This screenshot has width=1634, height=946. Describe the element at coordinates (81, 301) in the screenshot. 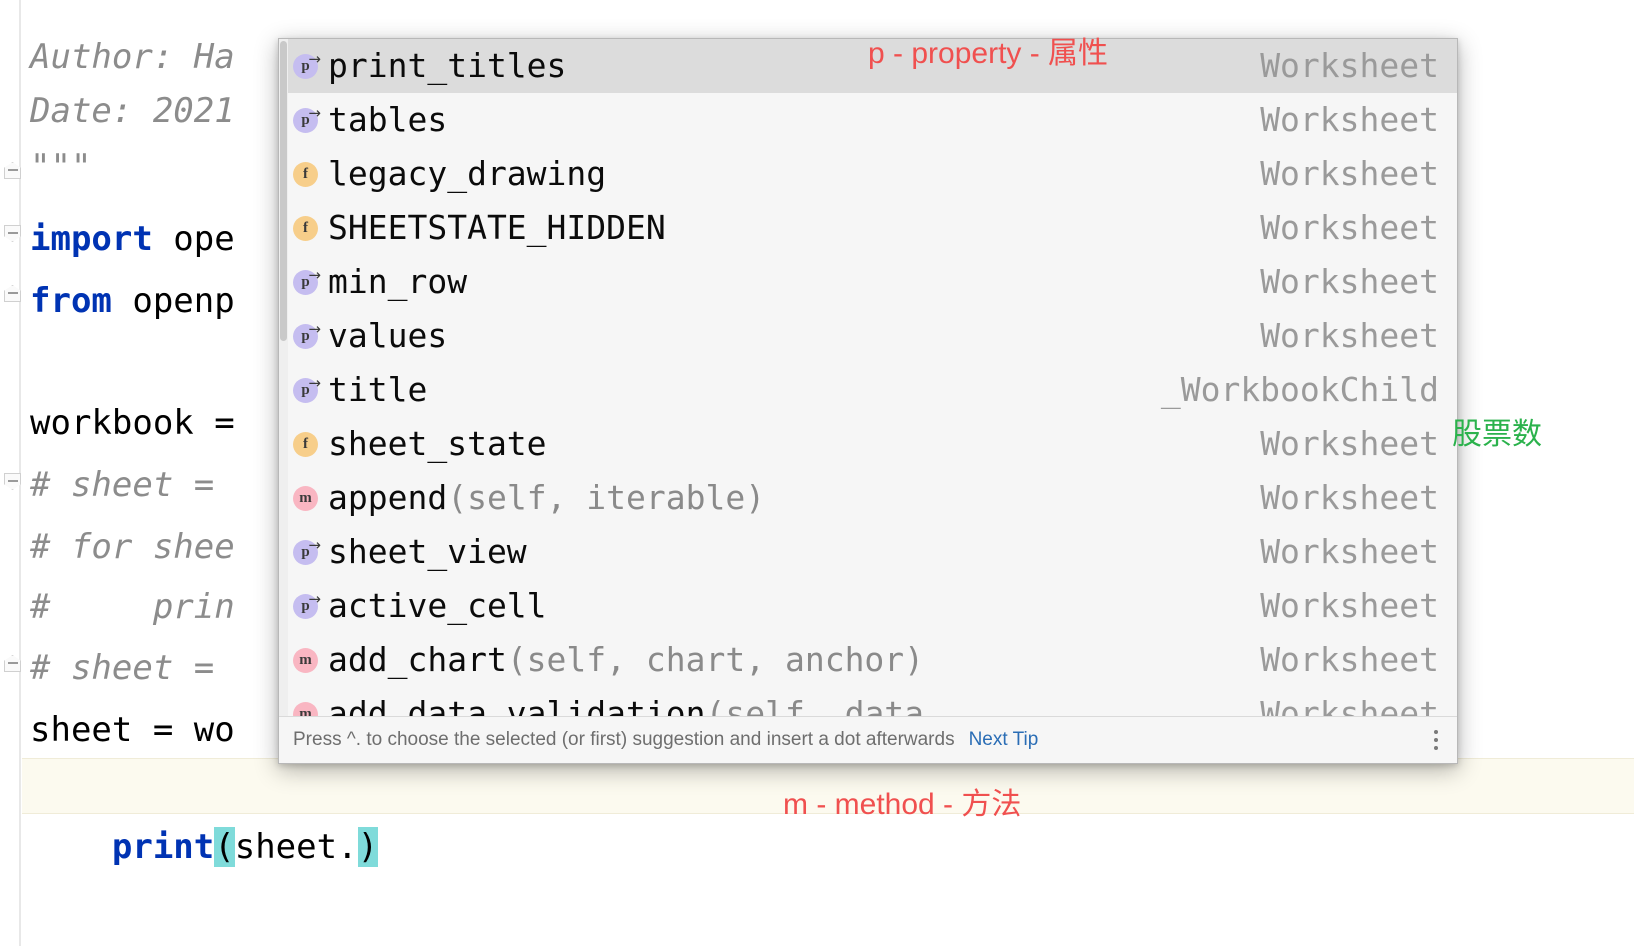

I see `code-segment: from` at that location.